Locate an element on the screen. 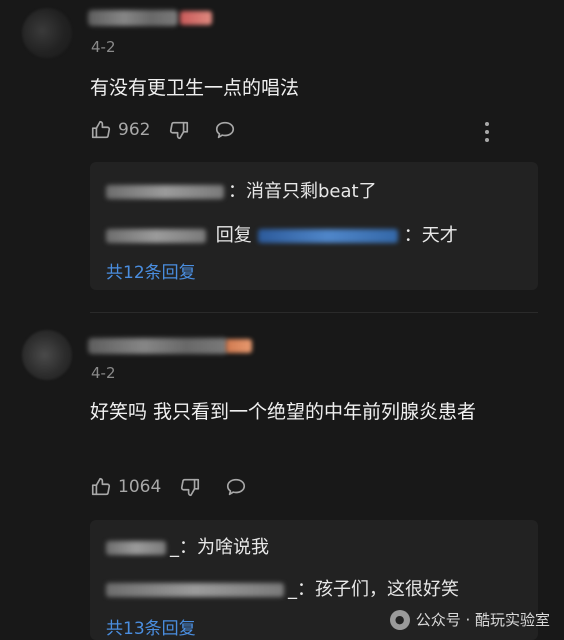  reply-item: _：孩子们，这很好笑 is located at coordinates (282, 590).